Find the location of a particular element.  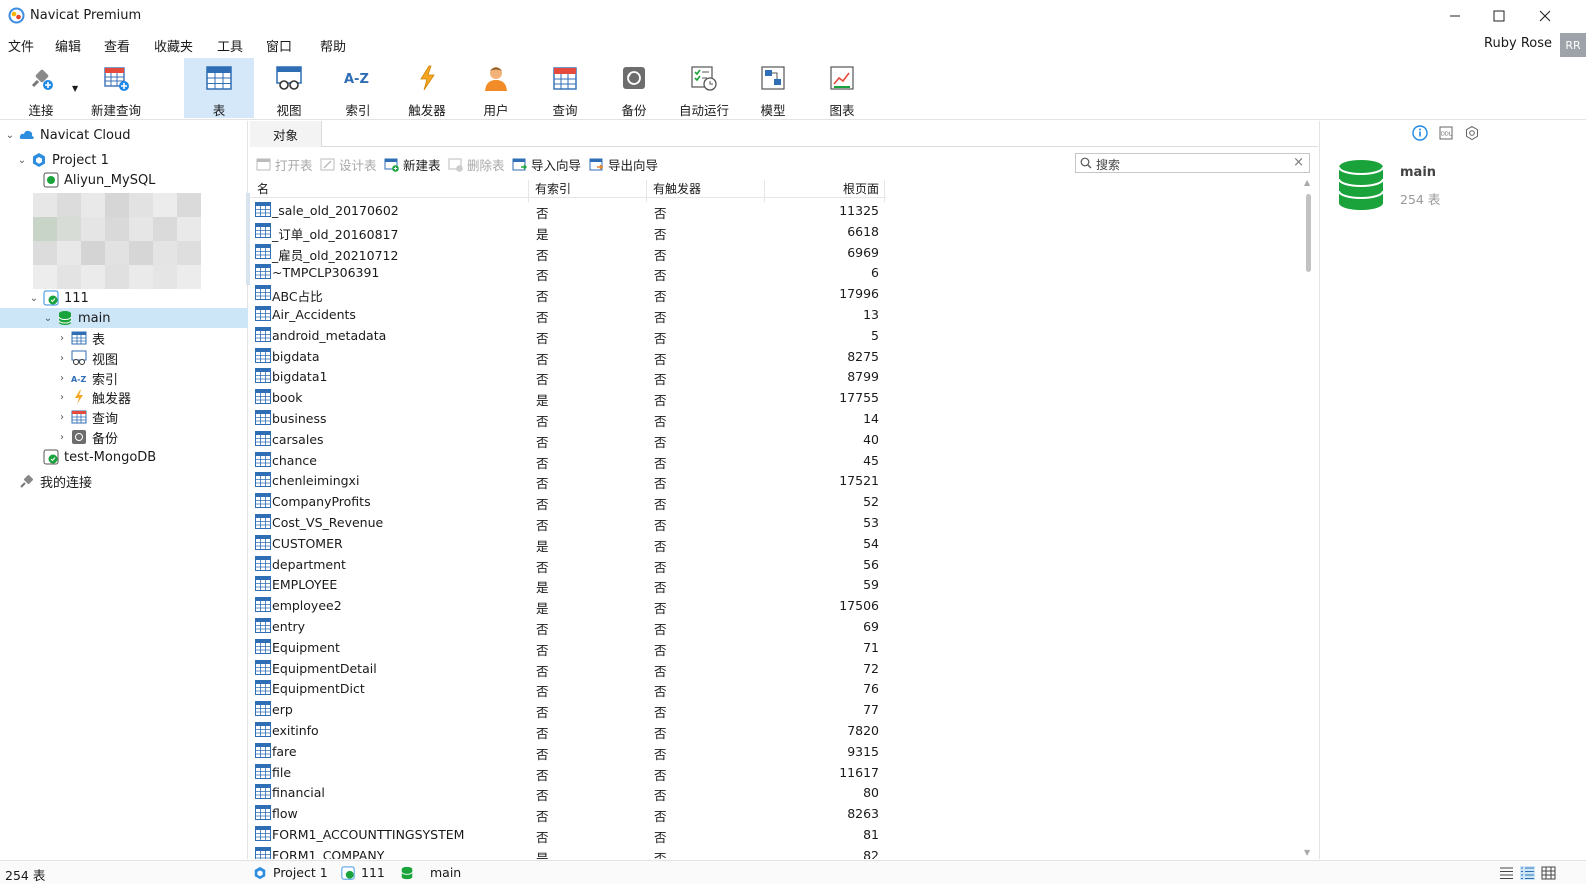

table-row: department 否 否 56 is located at coordinates (568, 564).